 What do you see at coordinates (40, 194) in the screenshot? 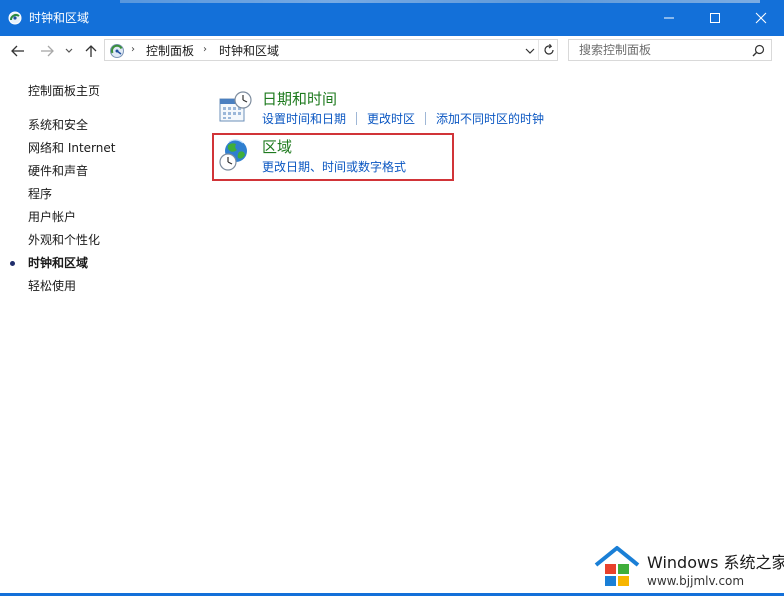
I see `sidebar-item-programs: 程序` at bounding box center [40, 194].